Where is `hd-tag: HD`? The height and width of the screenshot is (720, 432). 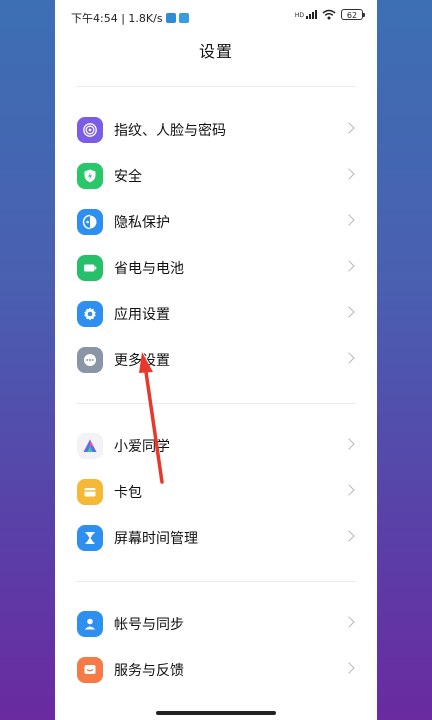
hd-tag: HD is located at coordinates (299, 15).